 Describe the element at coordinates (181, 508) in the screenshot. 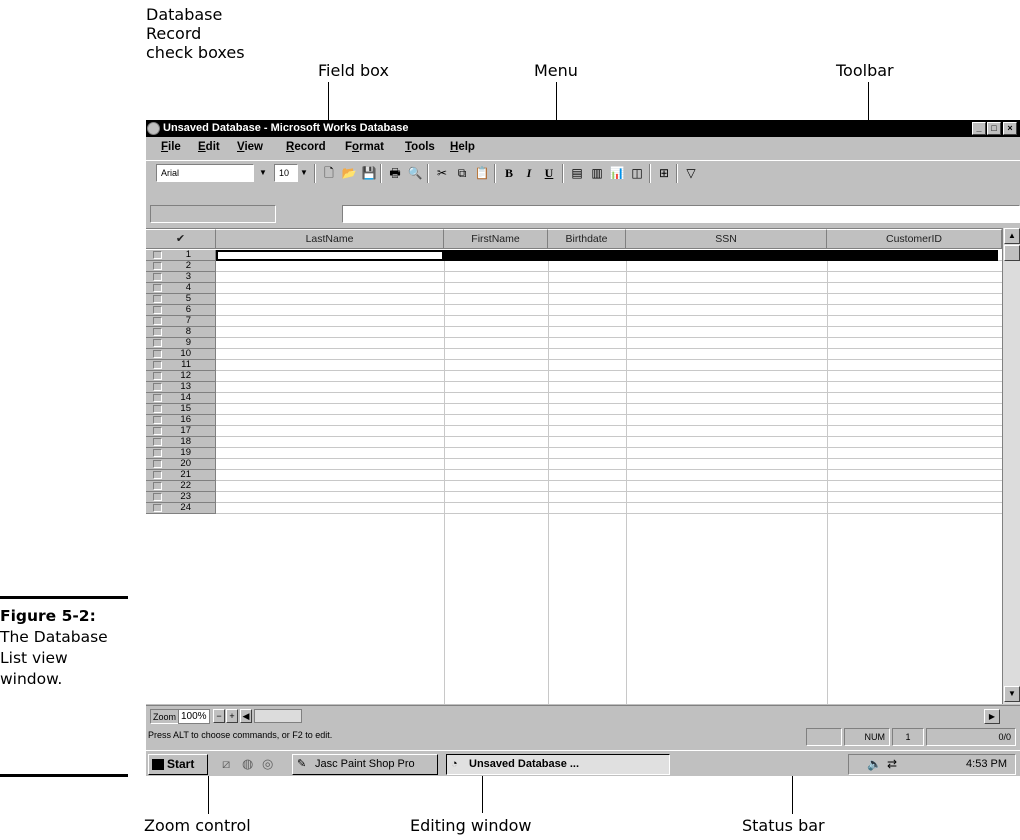

I see `record-row-header: 24` at that location.